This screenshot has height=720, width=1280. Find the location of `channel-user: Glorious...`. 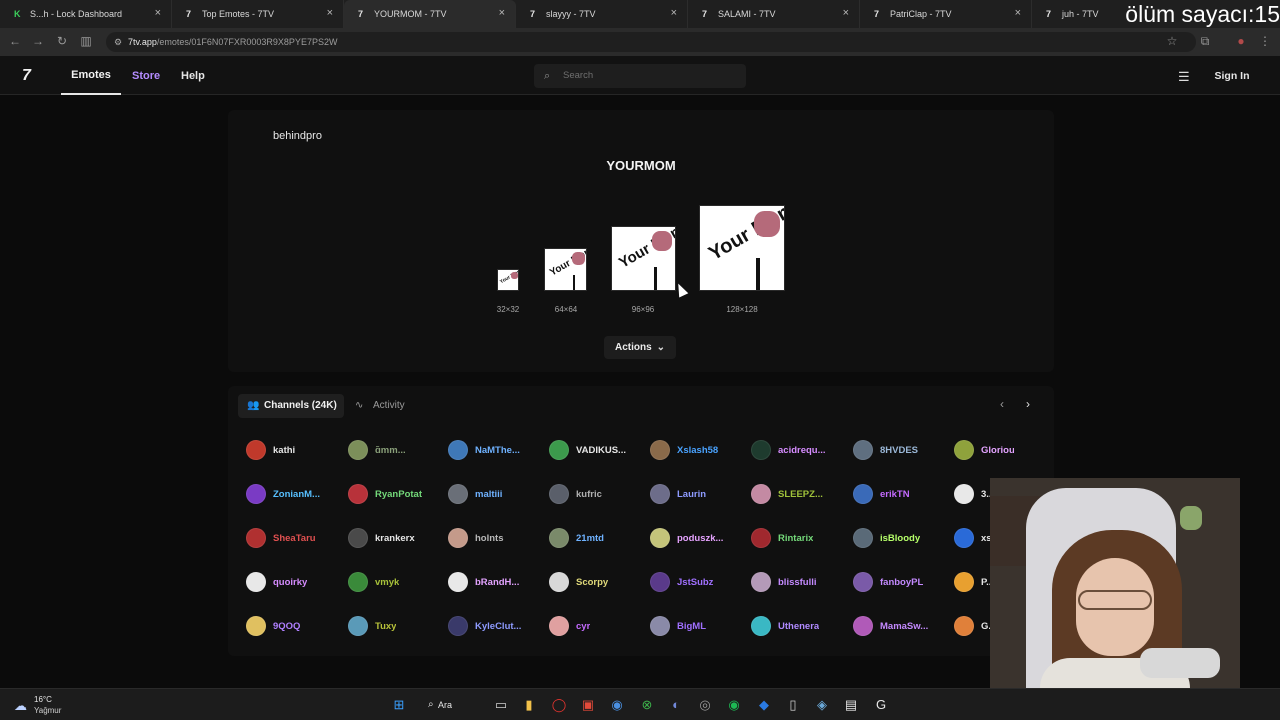

channel-user: Glorious... is located at coordinates (984, 450).